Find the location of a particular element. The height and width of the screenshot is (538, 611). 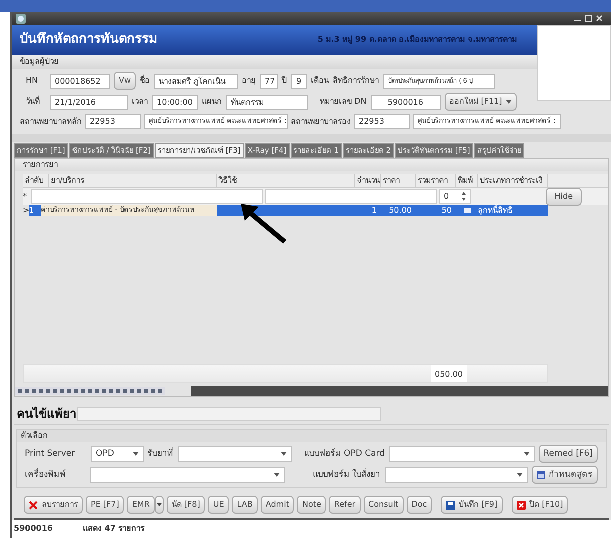

table-cell-text: 50.00 is located at coordinates (400, 210).